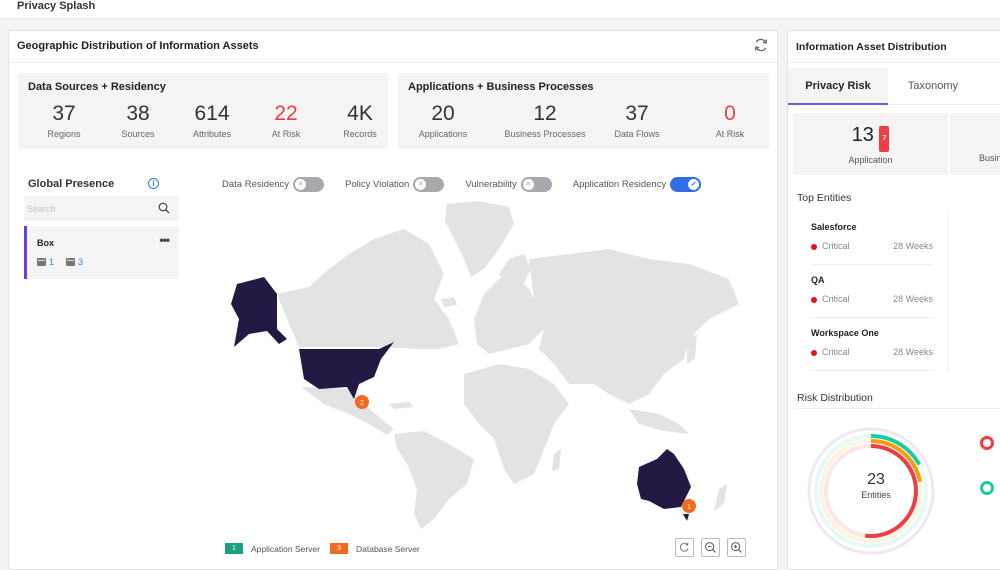 The width and height of the screenshot is (1000, 570). What do you see at coordinates (360, 113) in the screenshot?
I see `stat-value: 4K` at bounding box center [360, 113].